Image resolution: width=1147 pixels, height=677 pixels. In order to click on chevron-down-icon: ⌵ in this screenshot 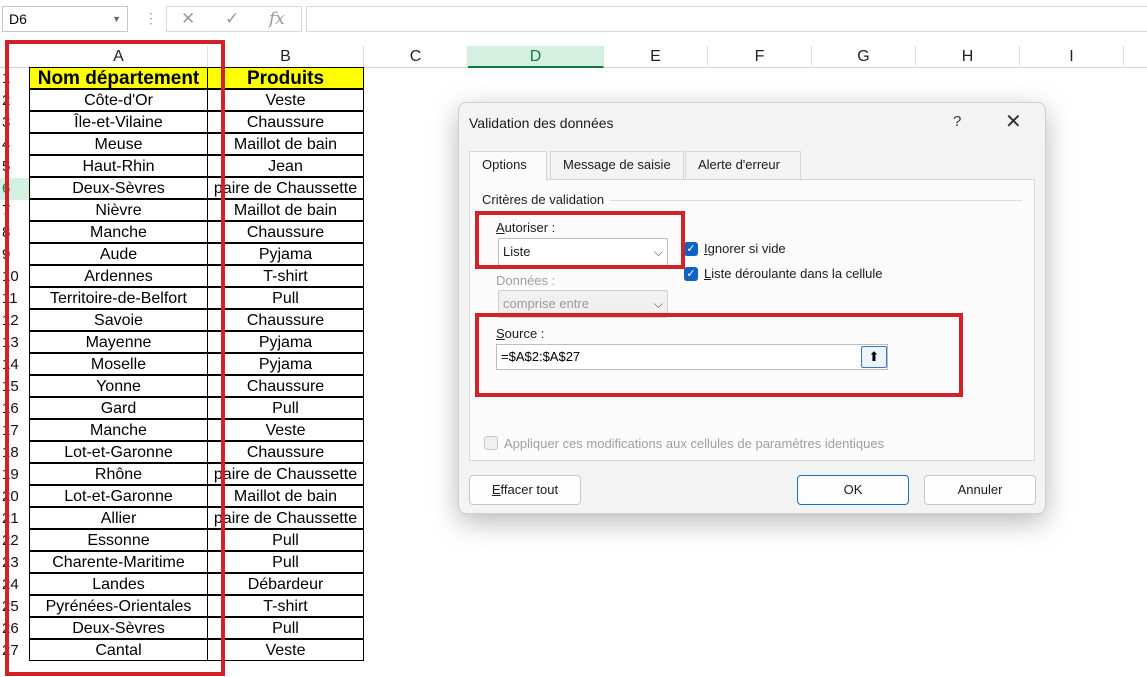, I will do `click(658, 252)`.